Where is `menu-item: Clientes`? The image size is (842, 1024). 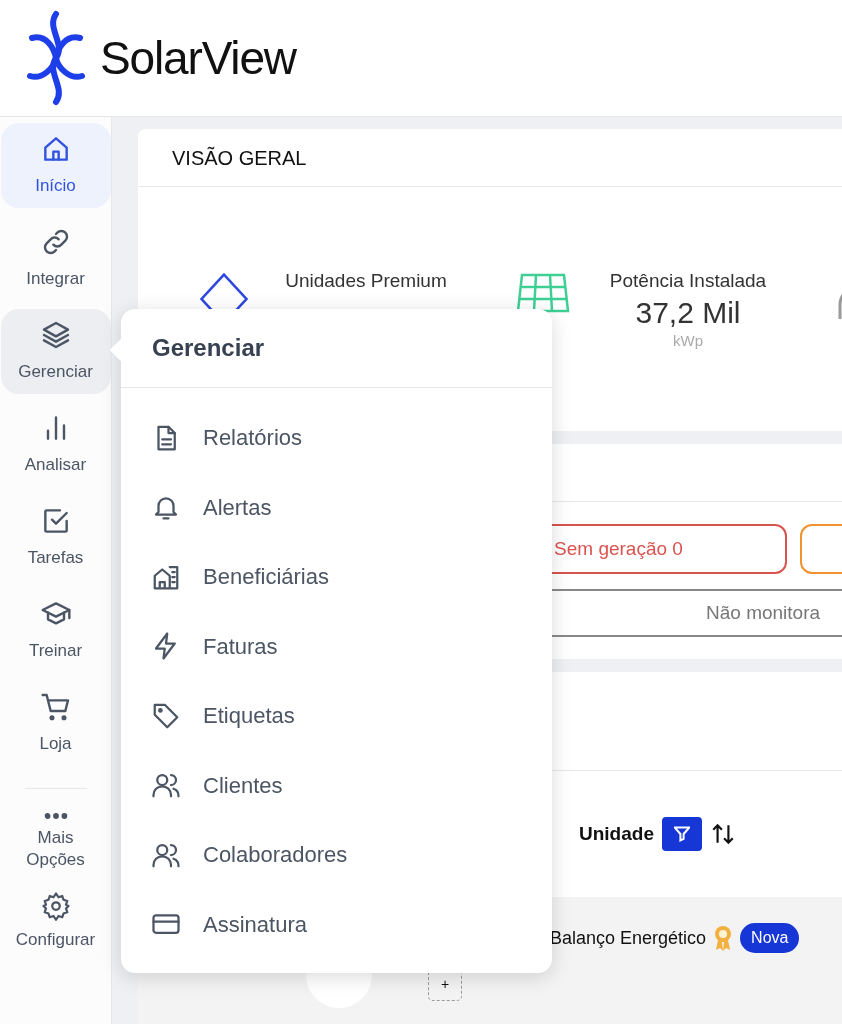
menu-item: Clientes is located at coordinates (336, 785).